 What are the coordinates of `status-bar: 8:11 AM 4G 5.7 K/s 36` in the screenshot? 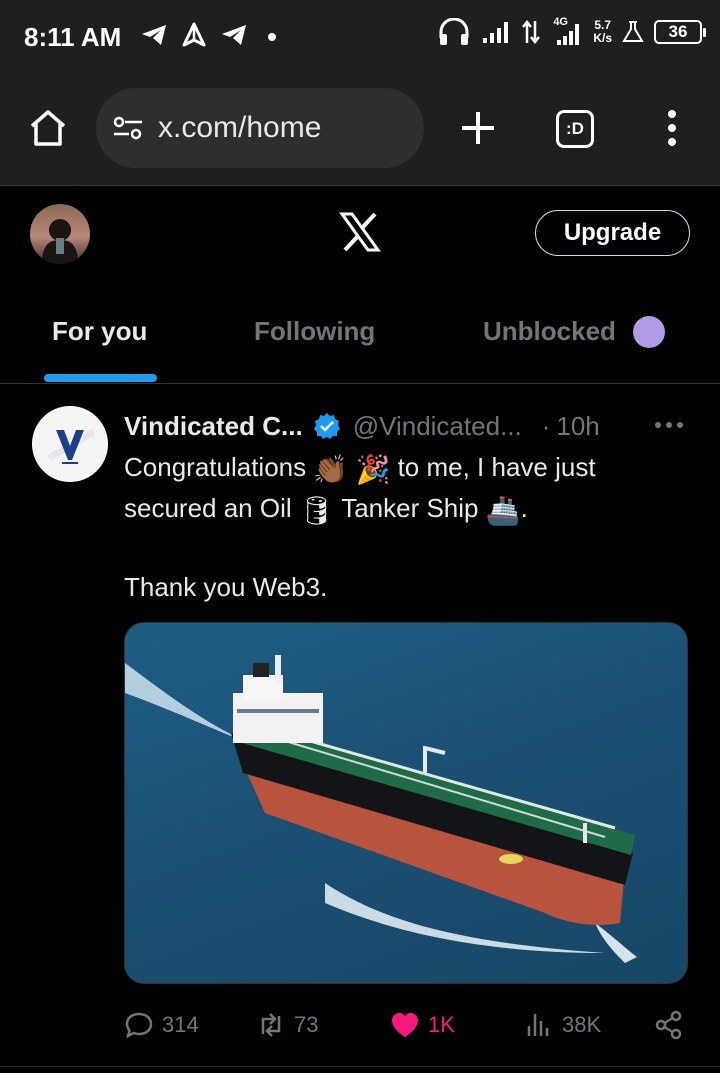 It's located at (360, 36).